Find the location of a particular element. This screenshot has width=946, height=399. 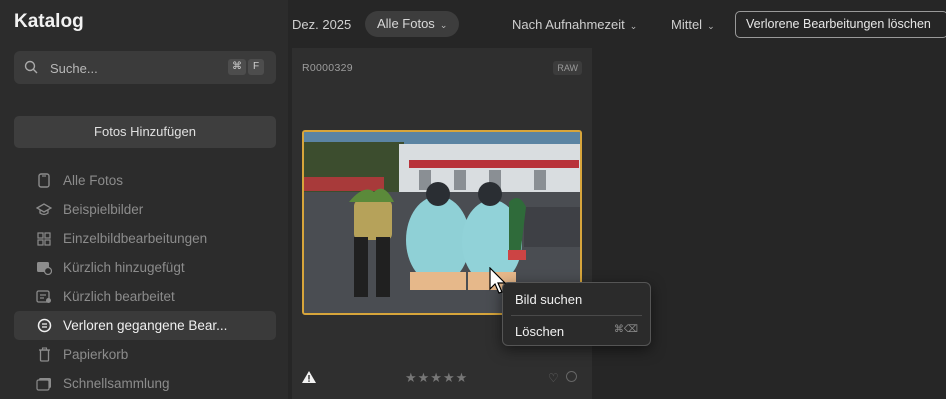

sidebar-item-label: Kürzlich hinzugefügt is located at coordinates (124, 267).